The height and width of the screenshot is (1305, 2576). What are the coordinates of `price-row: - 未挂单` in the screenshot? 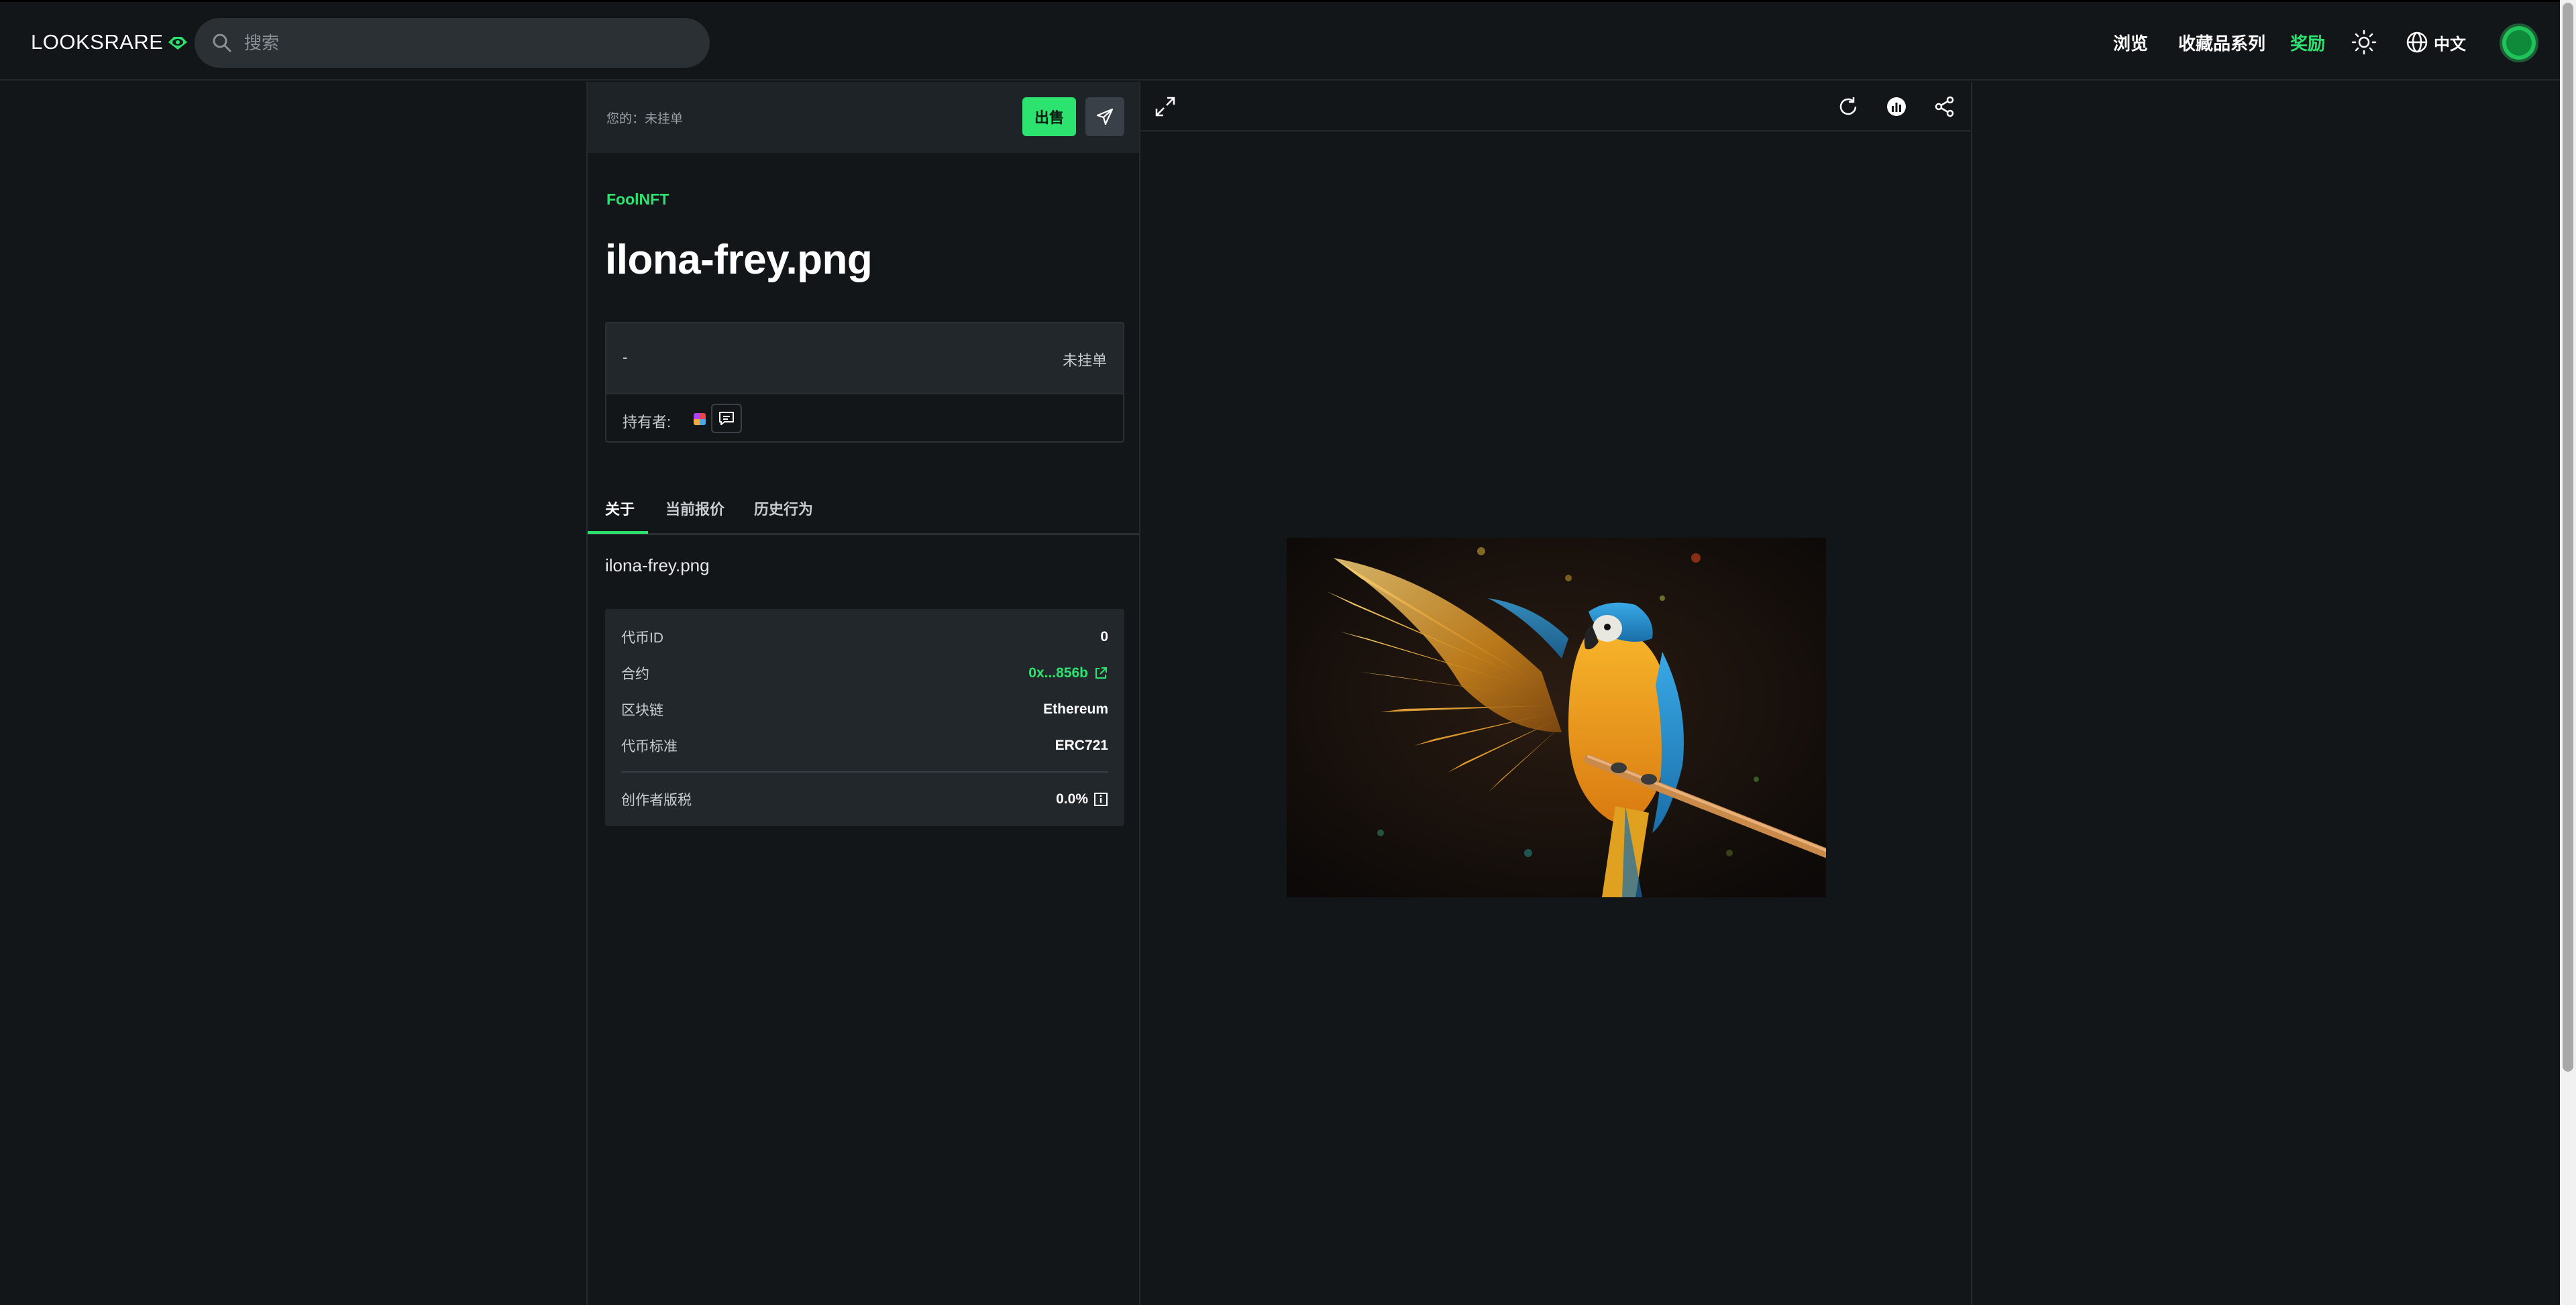 It's located at (864, 358).